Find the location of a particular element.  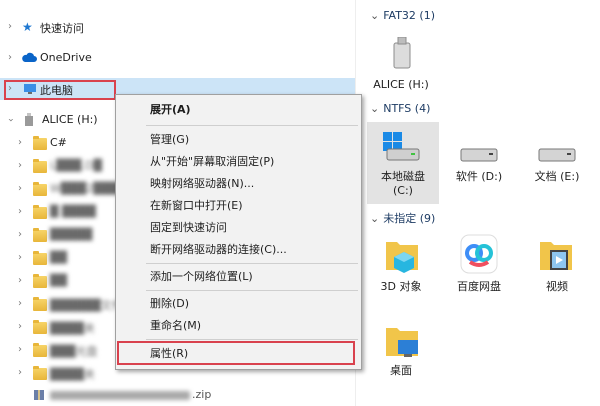

folder-tile-videos: 视频 is located at coordinates (557, 265).